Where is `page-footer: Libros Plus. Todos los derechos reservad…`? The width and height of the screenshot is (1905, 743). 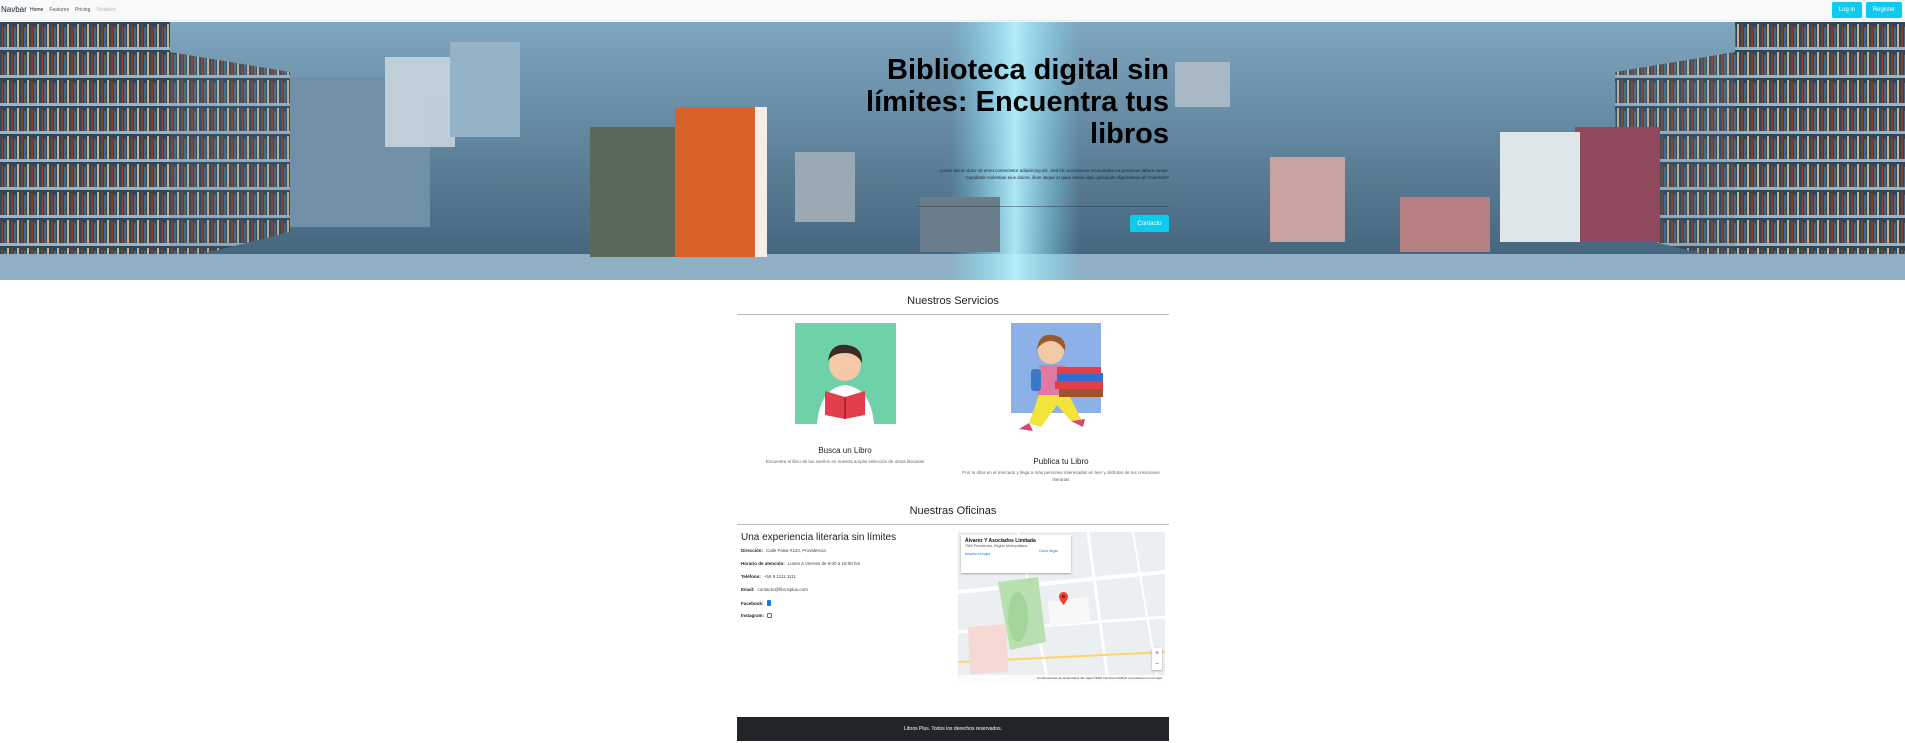
page-footer: Libros Plus. Todos los derechos reservad… is located at coordinates (953, 729).